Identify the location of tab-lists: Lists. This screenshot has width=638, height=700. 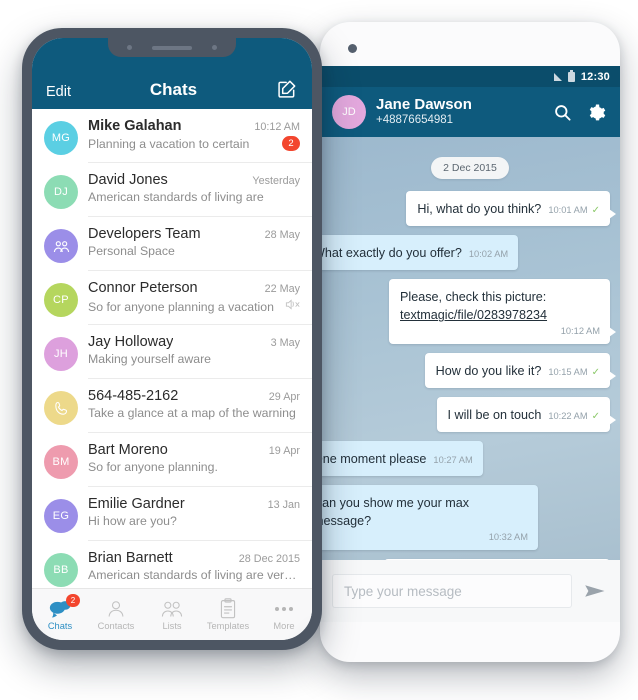
(172, 614).